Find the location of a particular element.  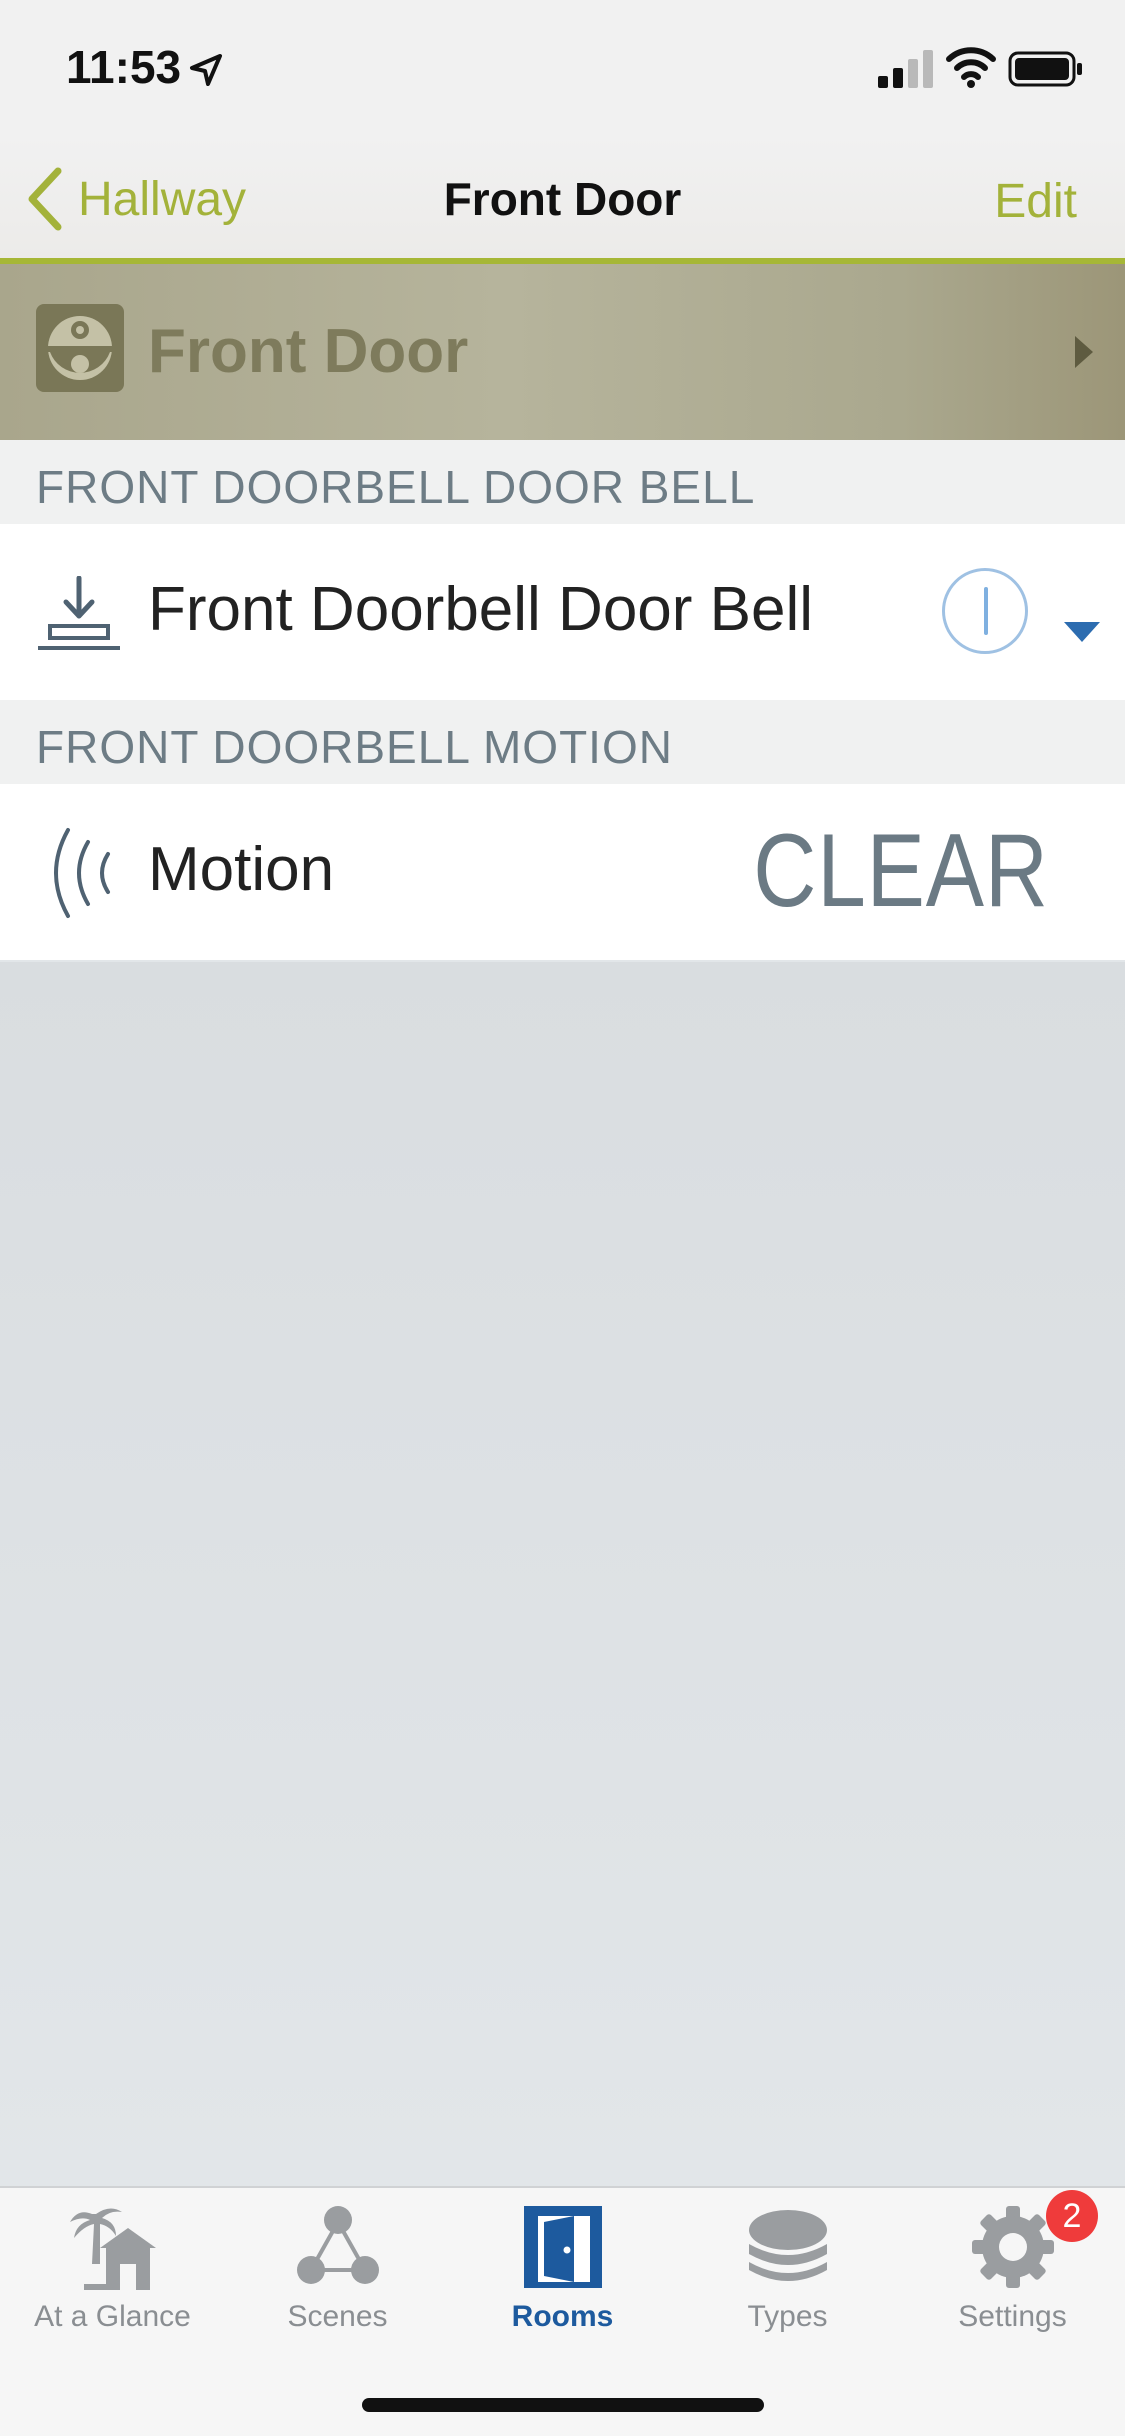

section-header-door-bell: FRONT DOORBELL DOOR BELL is located at coordinates (562, 482).